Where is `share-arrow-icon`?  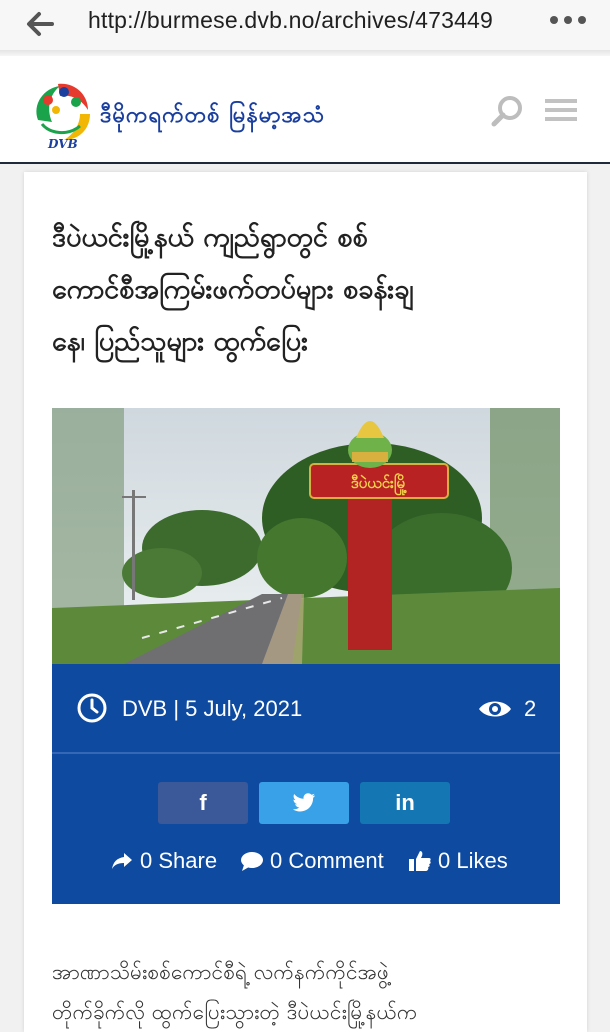
share-arrow-icon is located at coordinates (122, 861).